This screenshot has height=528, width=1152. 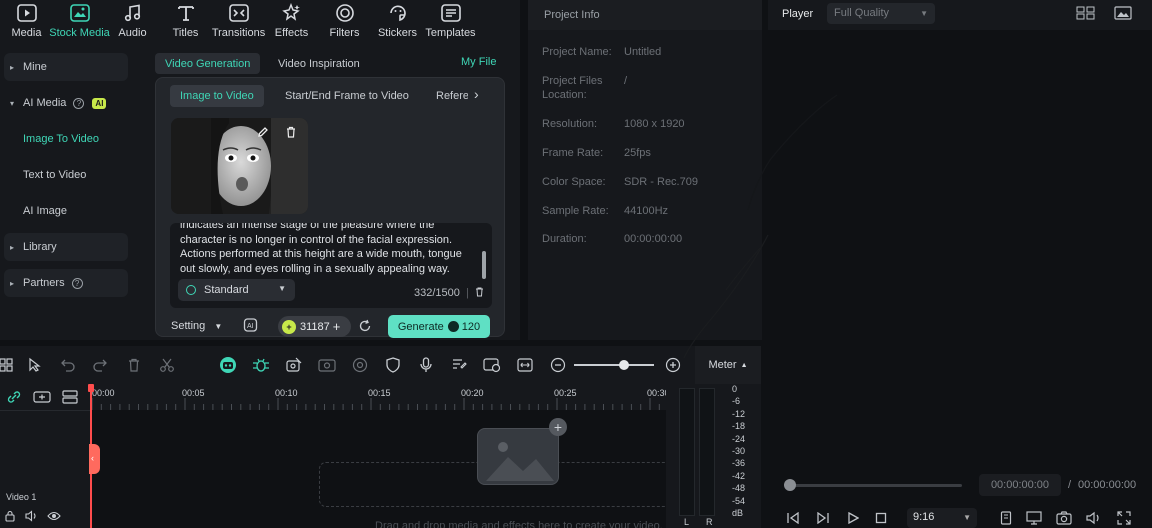 I want to click on ai-robot-icon, so click(x=228, y=365).